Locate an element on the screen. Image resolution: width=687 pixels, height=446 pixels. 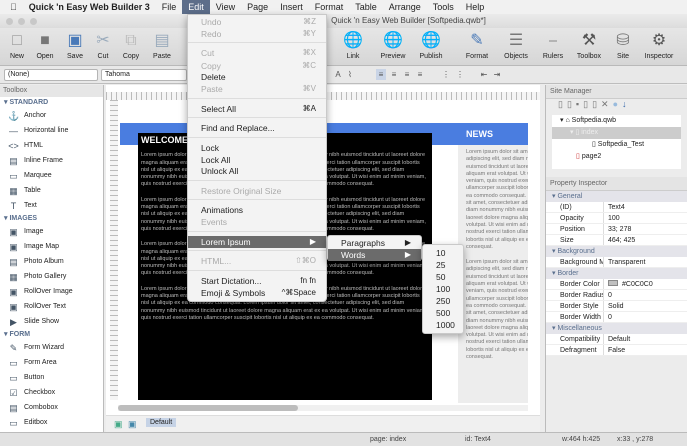
menu-edit: Edit is located at coordinates (196, 7).